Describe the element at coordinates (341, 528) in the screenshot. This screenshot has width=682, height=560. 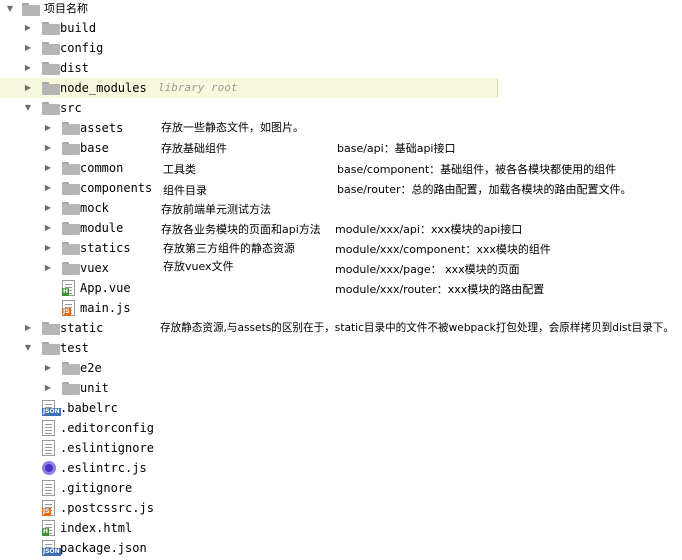
I see `tree-row-index-html: H index.html` at that location.